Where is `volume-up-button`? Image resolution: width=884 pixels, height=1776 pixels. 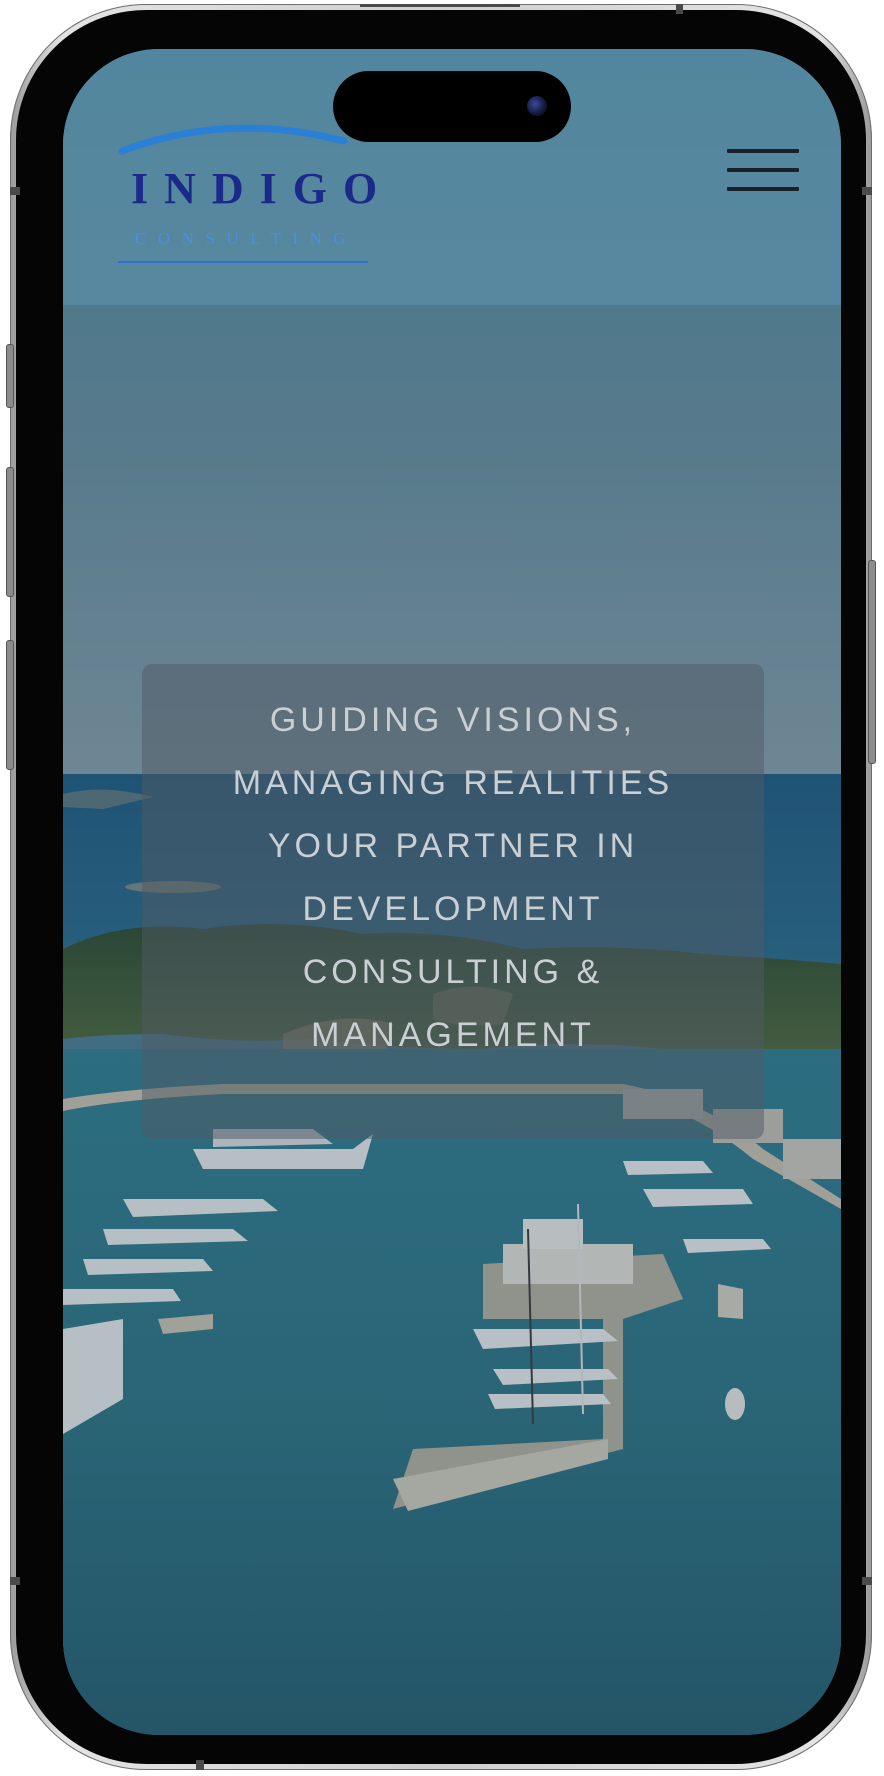 volume-up-button is located at coordinates (10, 532).